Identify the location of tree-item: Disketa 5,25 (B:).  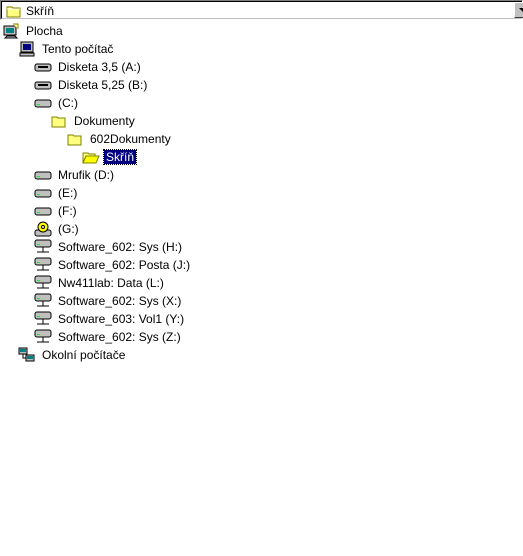
(91, 85).